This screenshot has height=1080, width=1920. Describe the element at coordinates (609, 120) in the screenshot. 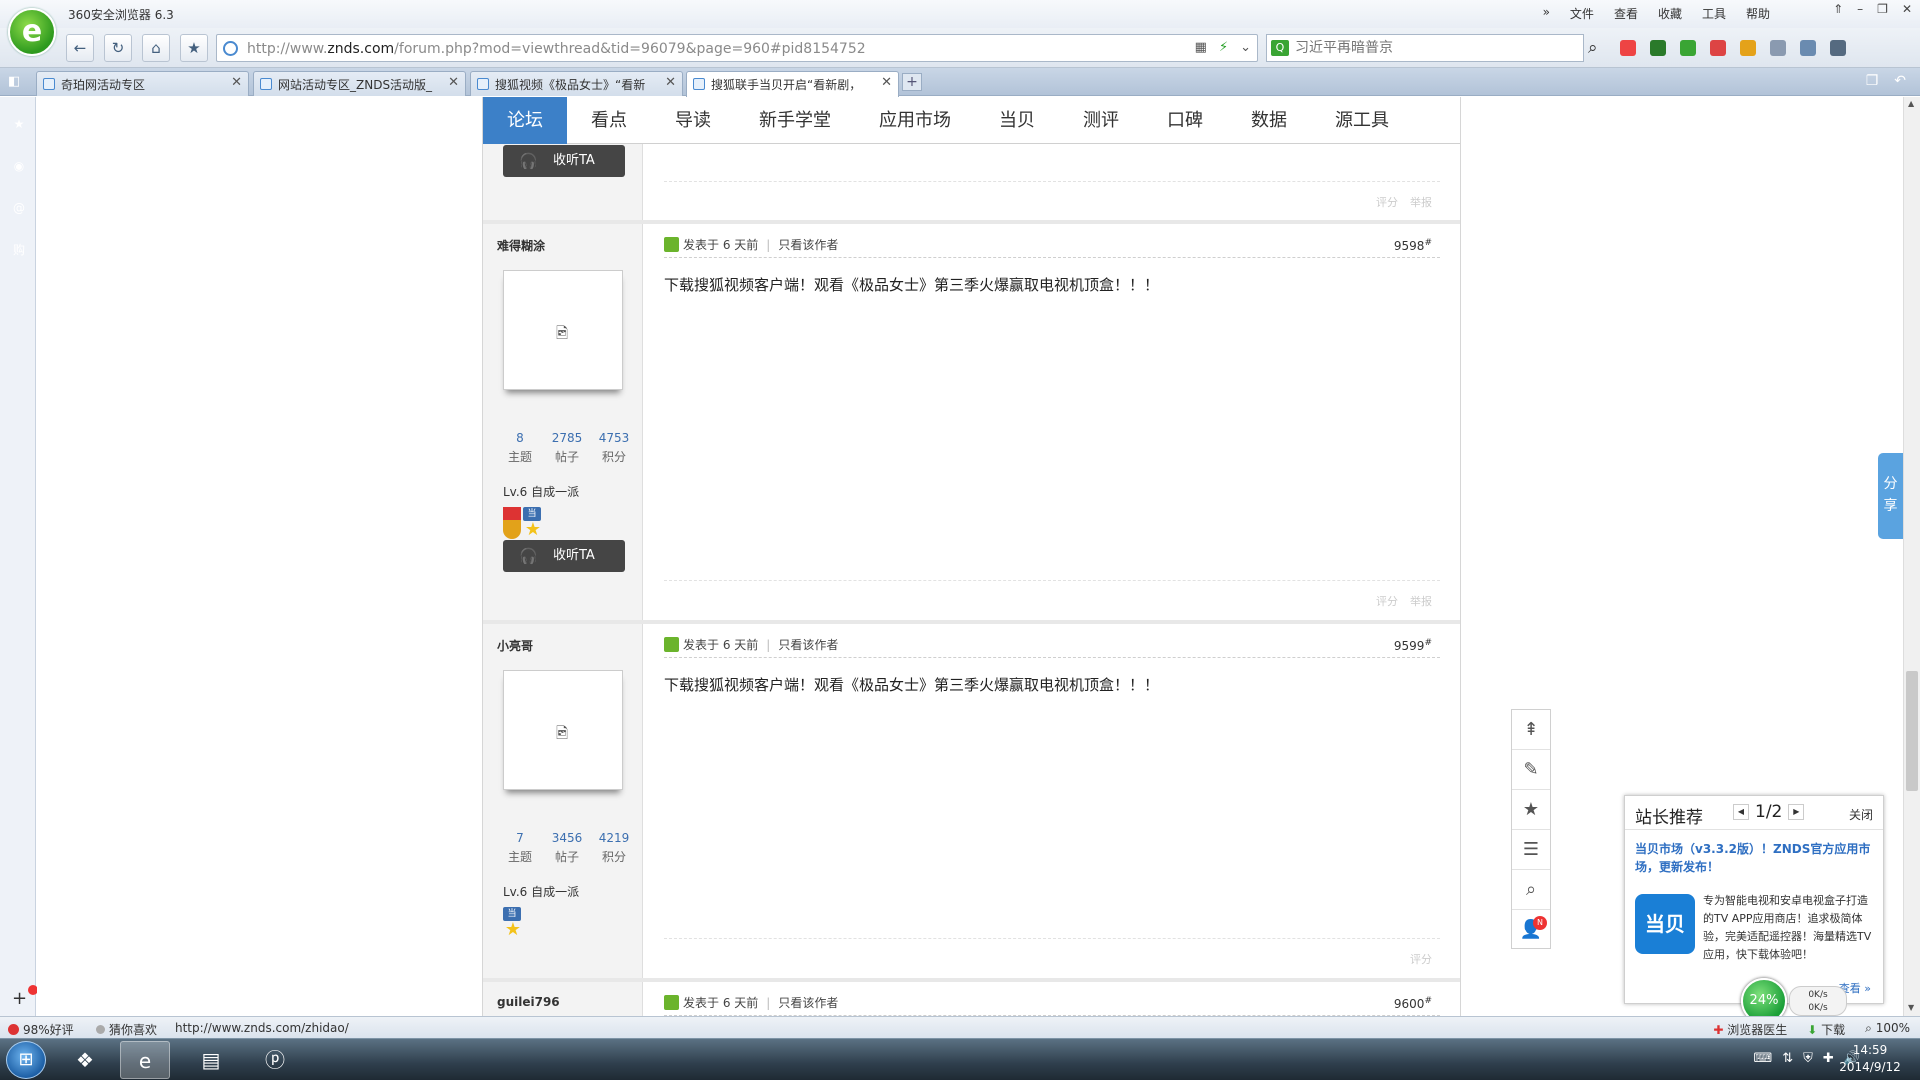

I see `nav-highlights: 看点` at that location.